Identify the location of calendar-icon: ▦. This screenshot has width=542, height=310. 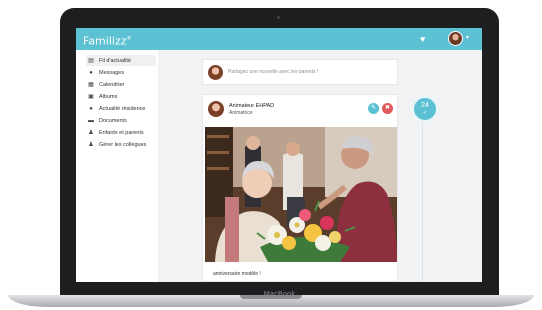
(91, 84).